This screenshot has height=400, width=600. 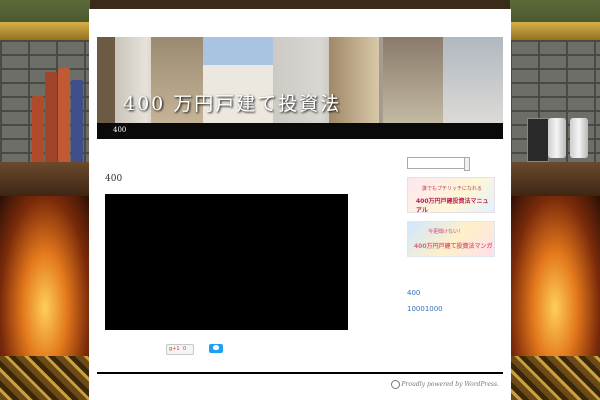 I want to click on gplus-share-button: g+1 0, so click(x=180, y=349).